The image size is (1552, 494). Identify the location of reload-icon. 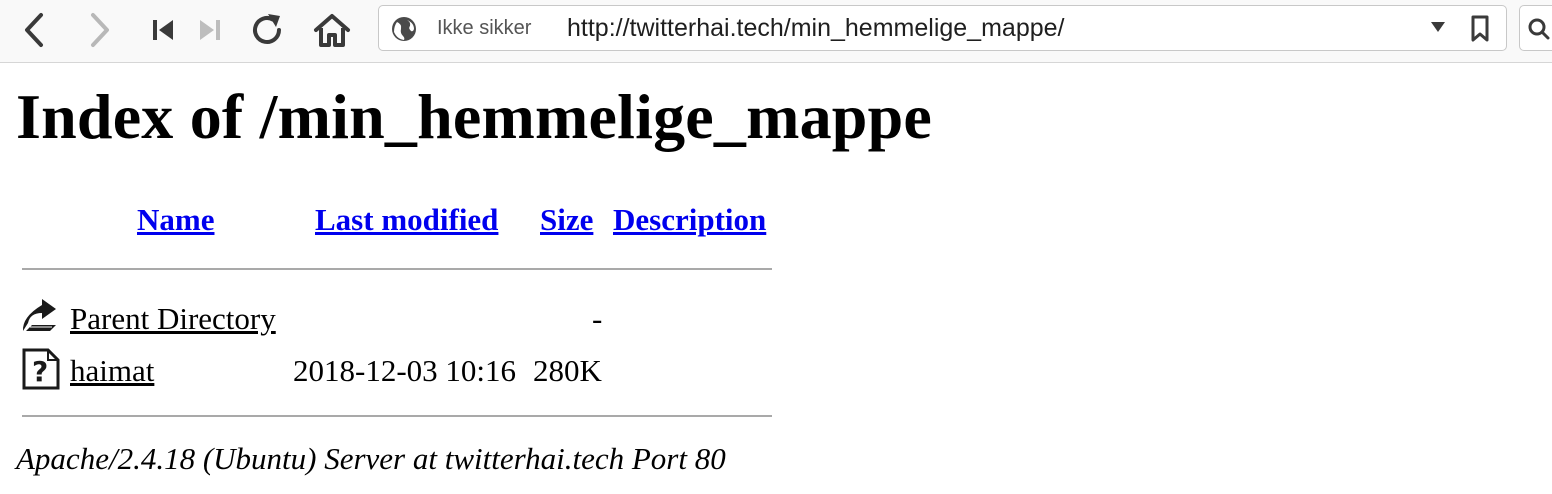
(267, 29).